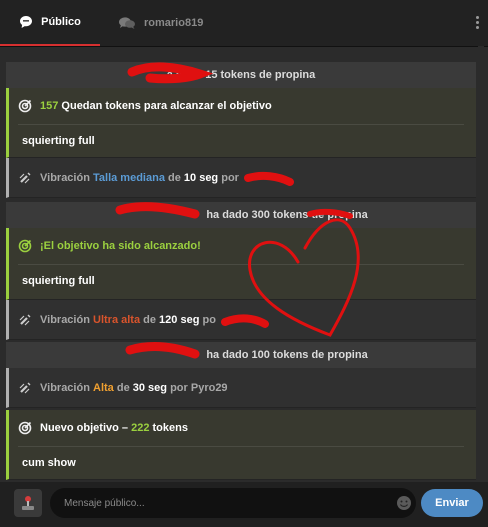 The image size is (488, 527). Describe the element at coordinates (481, 264) in the screenshot. I see `chat-scrollbar` at that location.